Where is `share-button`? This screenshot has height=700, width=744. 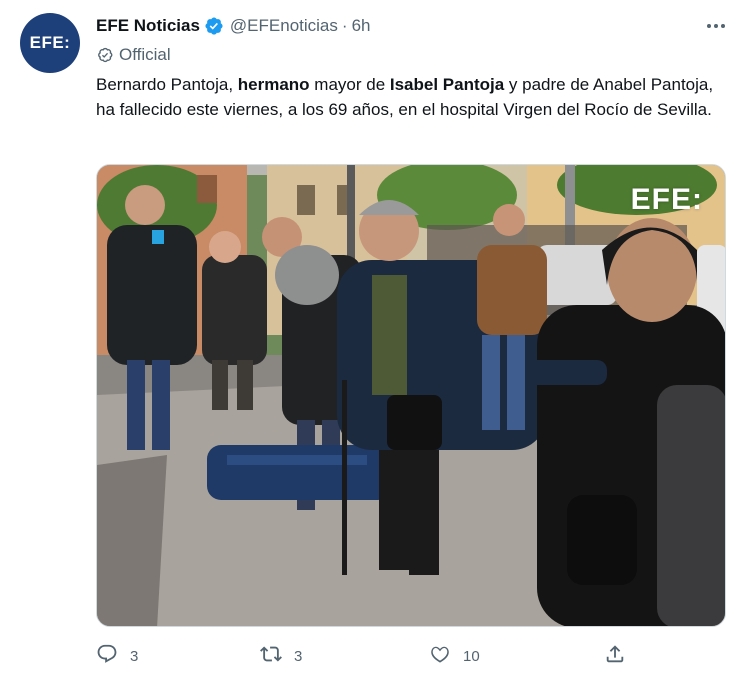
share-button is located at coordinates (615, 656).